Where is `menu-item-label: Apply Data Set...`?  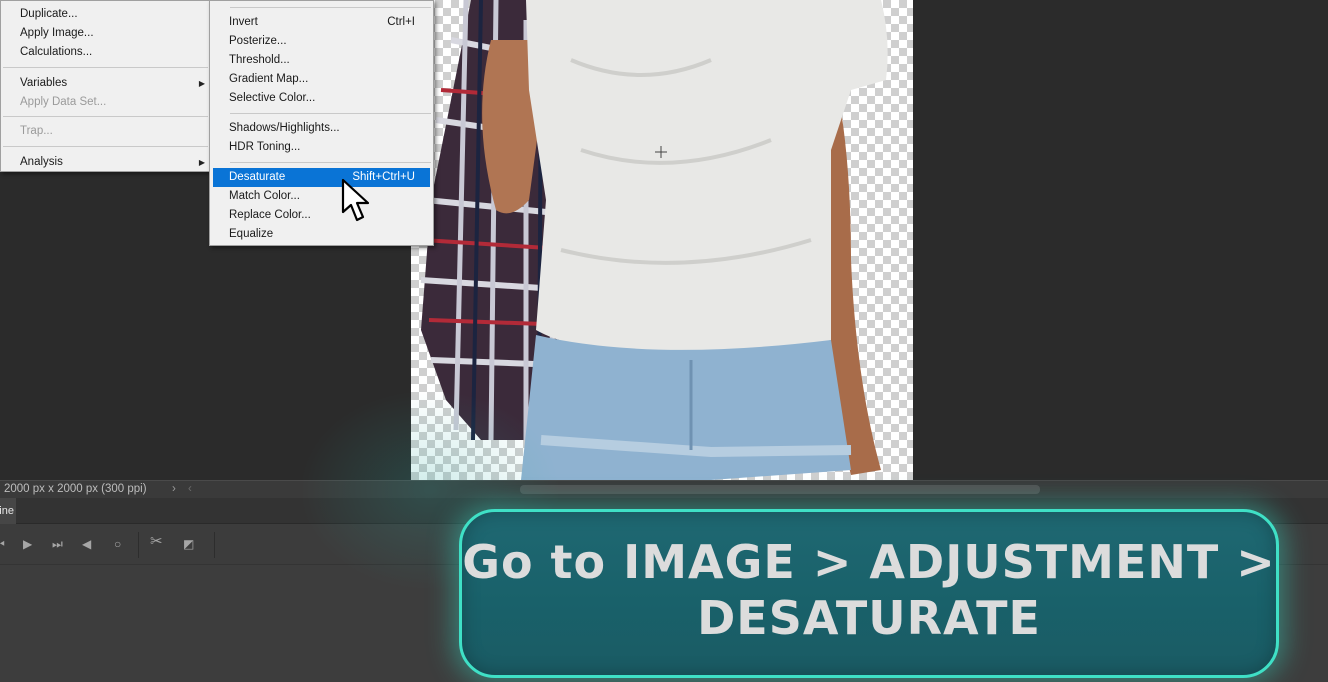
menu-item-label: Apply Data Set... is located at coordinates (63, 102).